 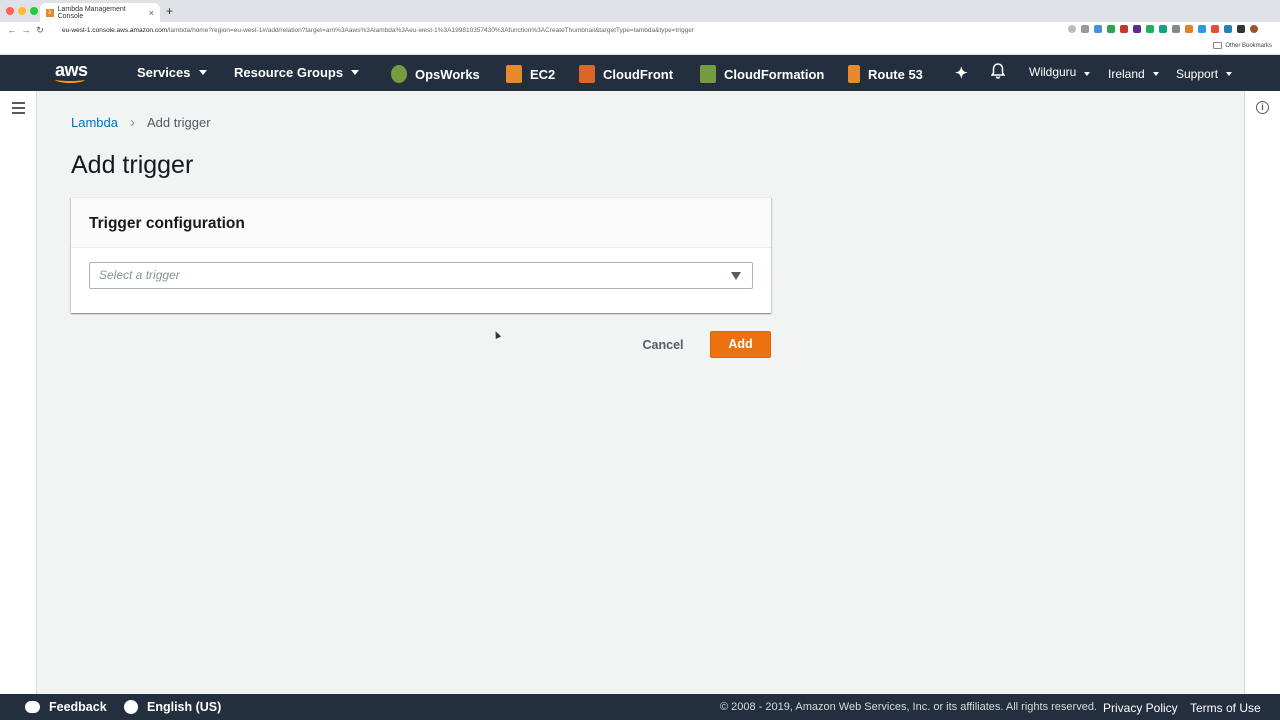 I want to click on privacy-policy-link: Privacy Policy, so click(x=1140, y=708).